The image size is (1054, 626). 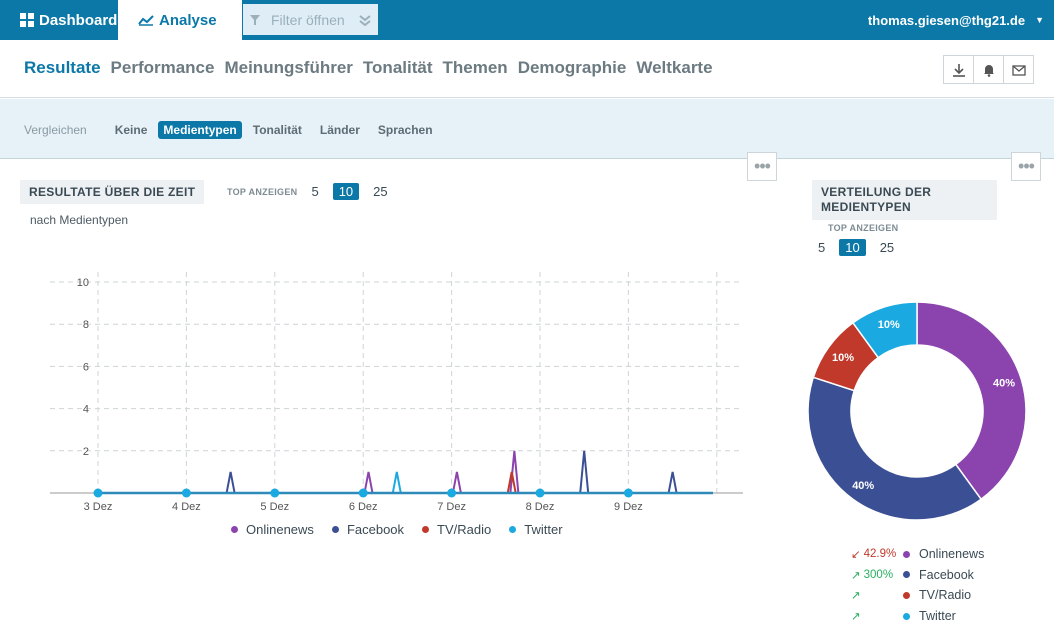 I want to click on email-button, so click(x=1018, y=69).